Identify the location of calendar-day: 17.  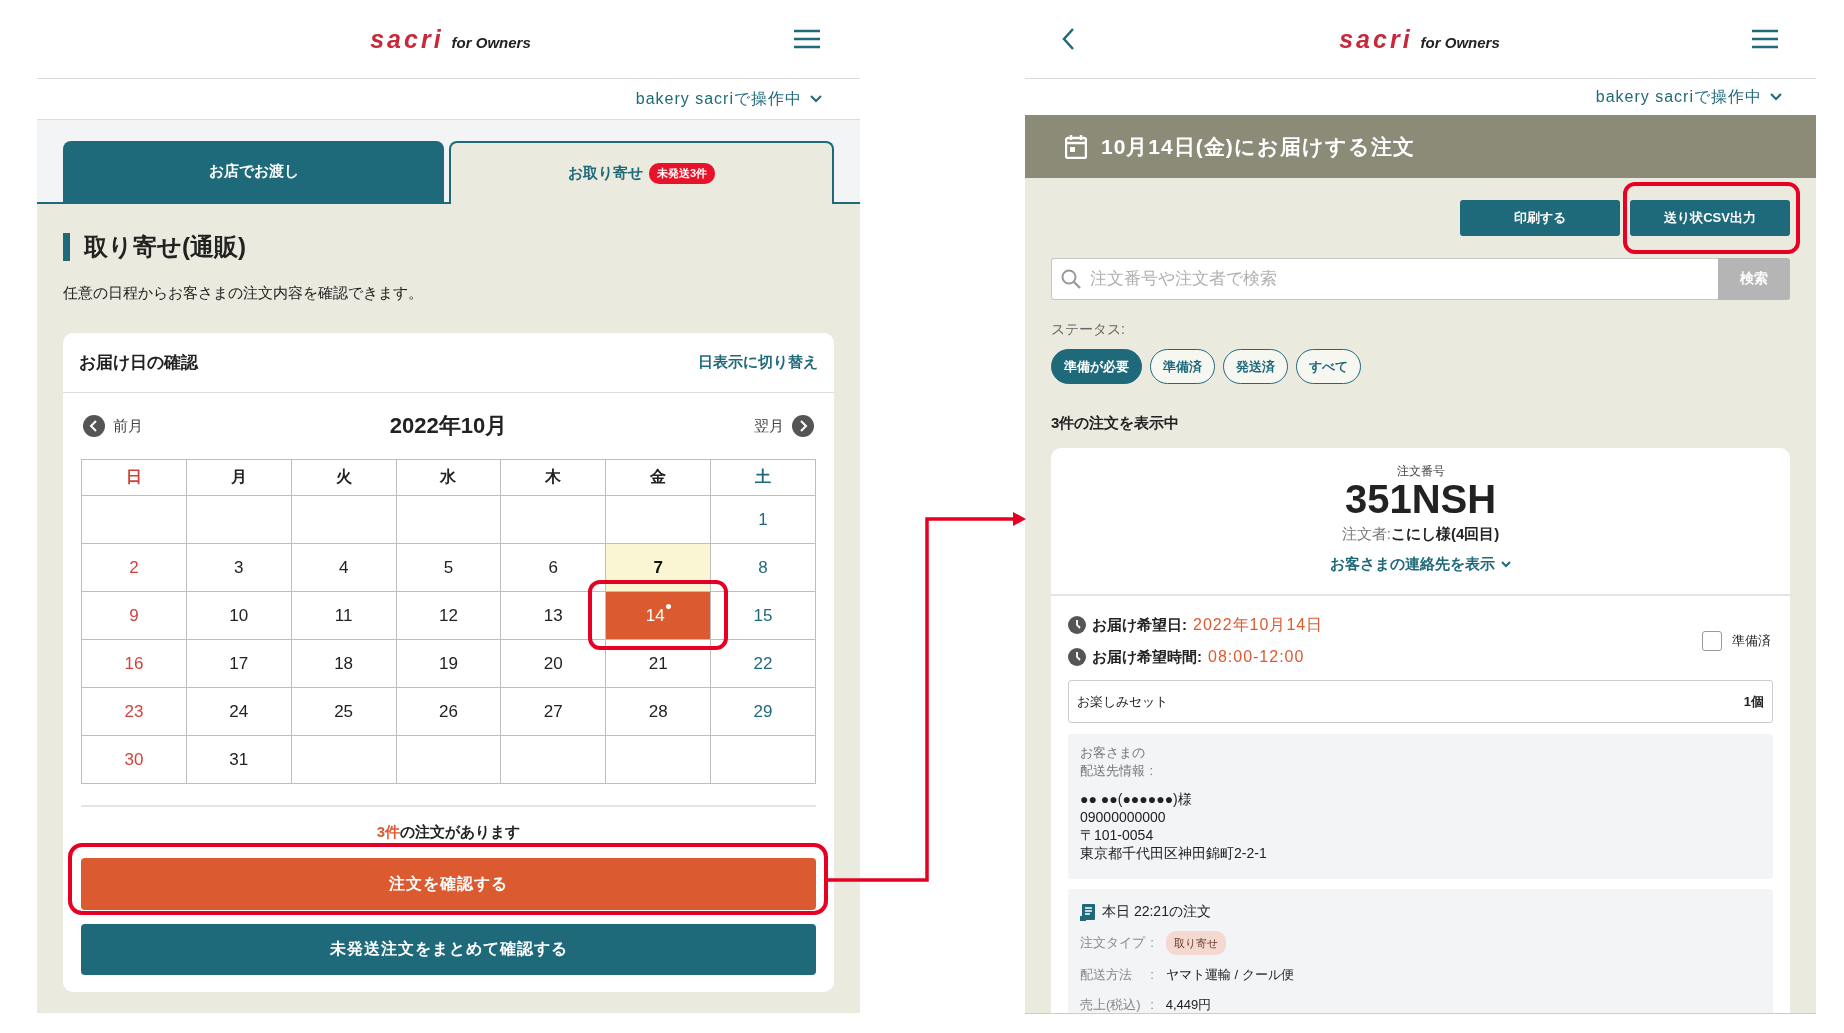
(239, 663).